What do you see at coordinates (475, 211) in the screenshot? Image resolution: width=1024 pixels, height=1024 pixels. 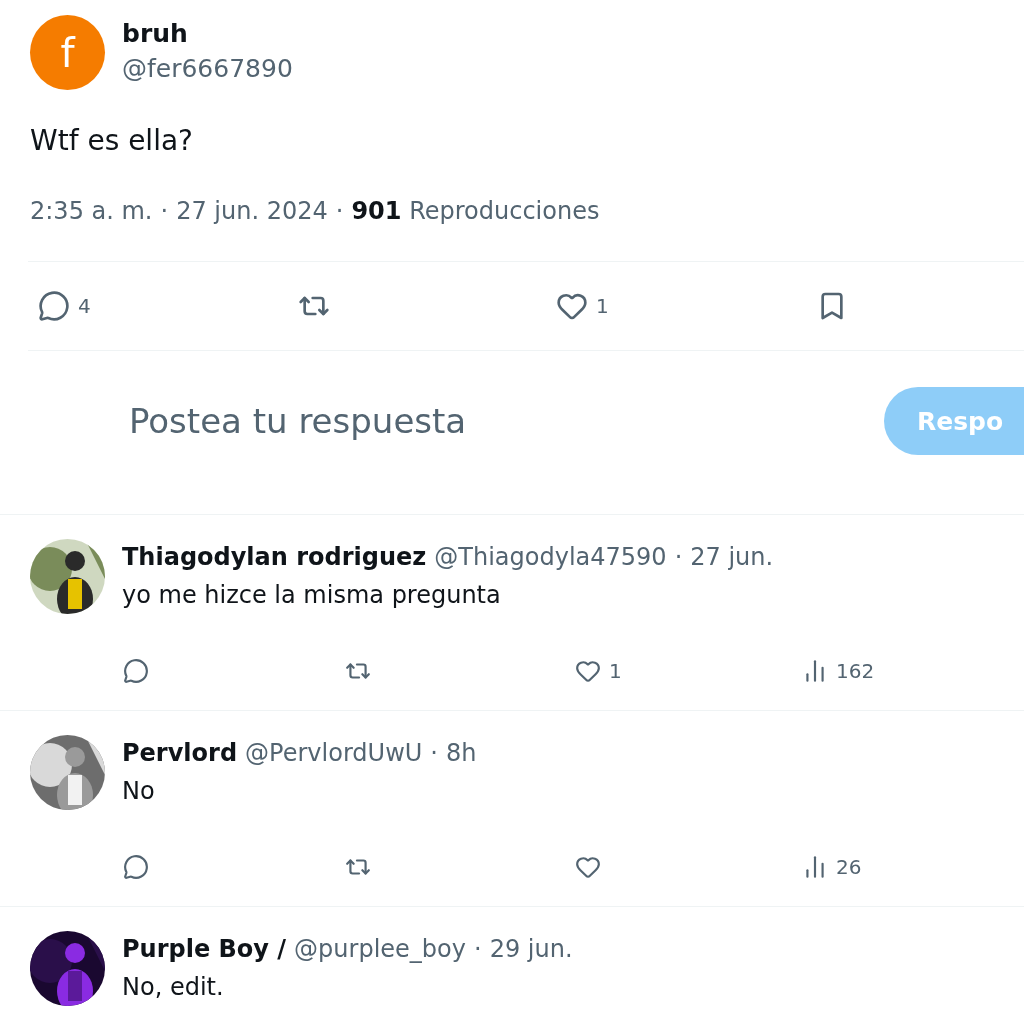 I see `view-count: 901 Reproducciones` at bounding box center [475, 211].